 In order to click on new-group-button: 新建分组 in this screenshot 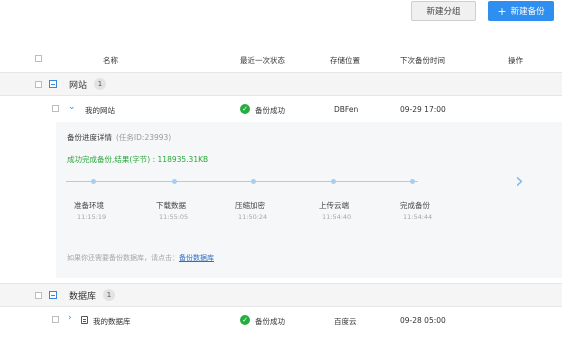, I will do `click(443, 11)`.